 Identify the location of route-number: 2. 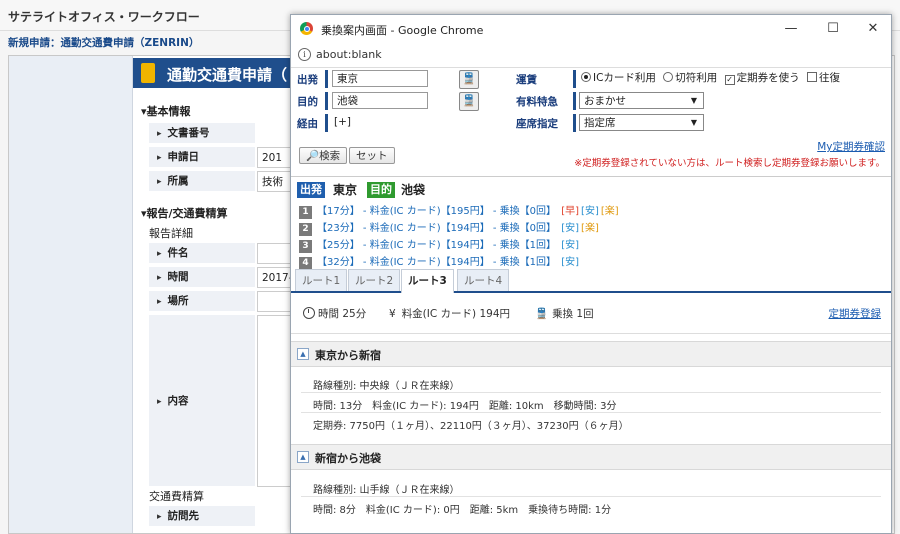
(305, 229).